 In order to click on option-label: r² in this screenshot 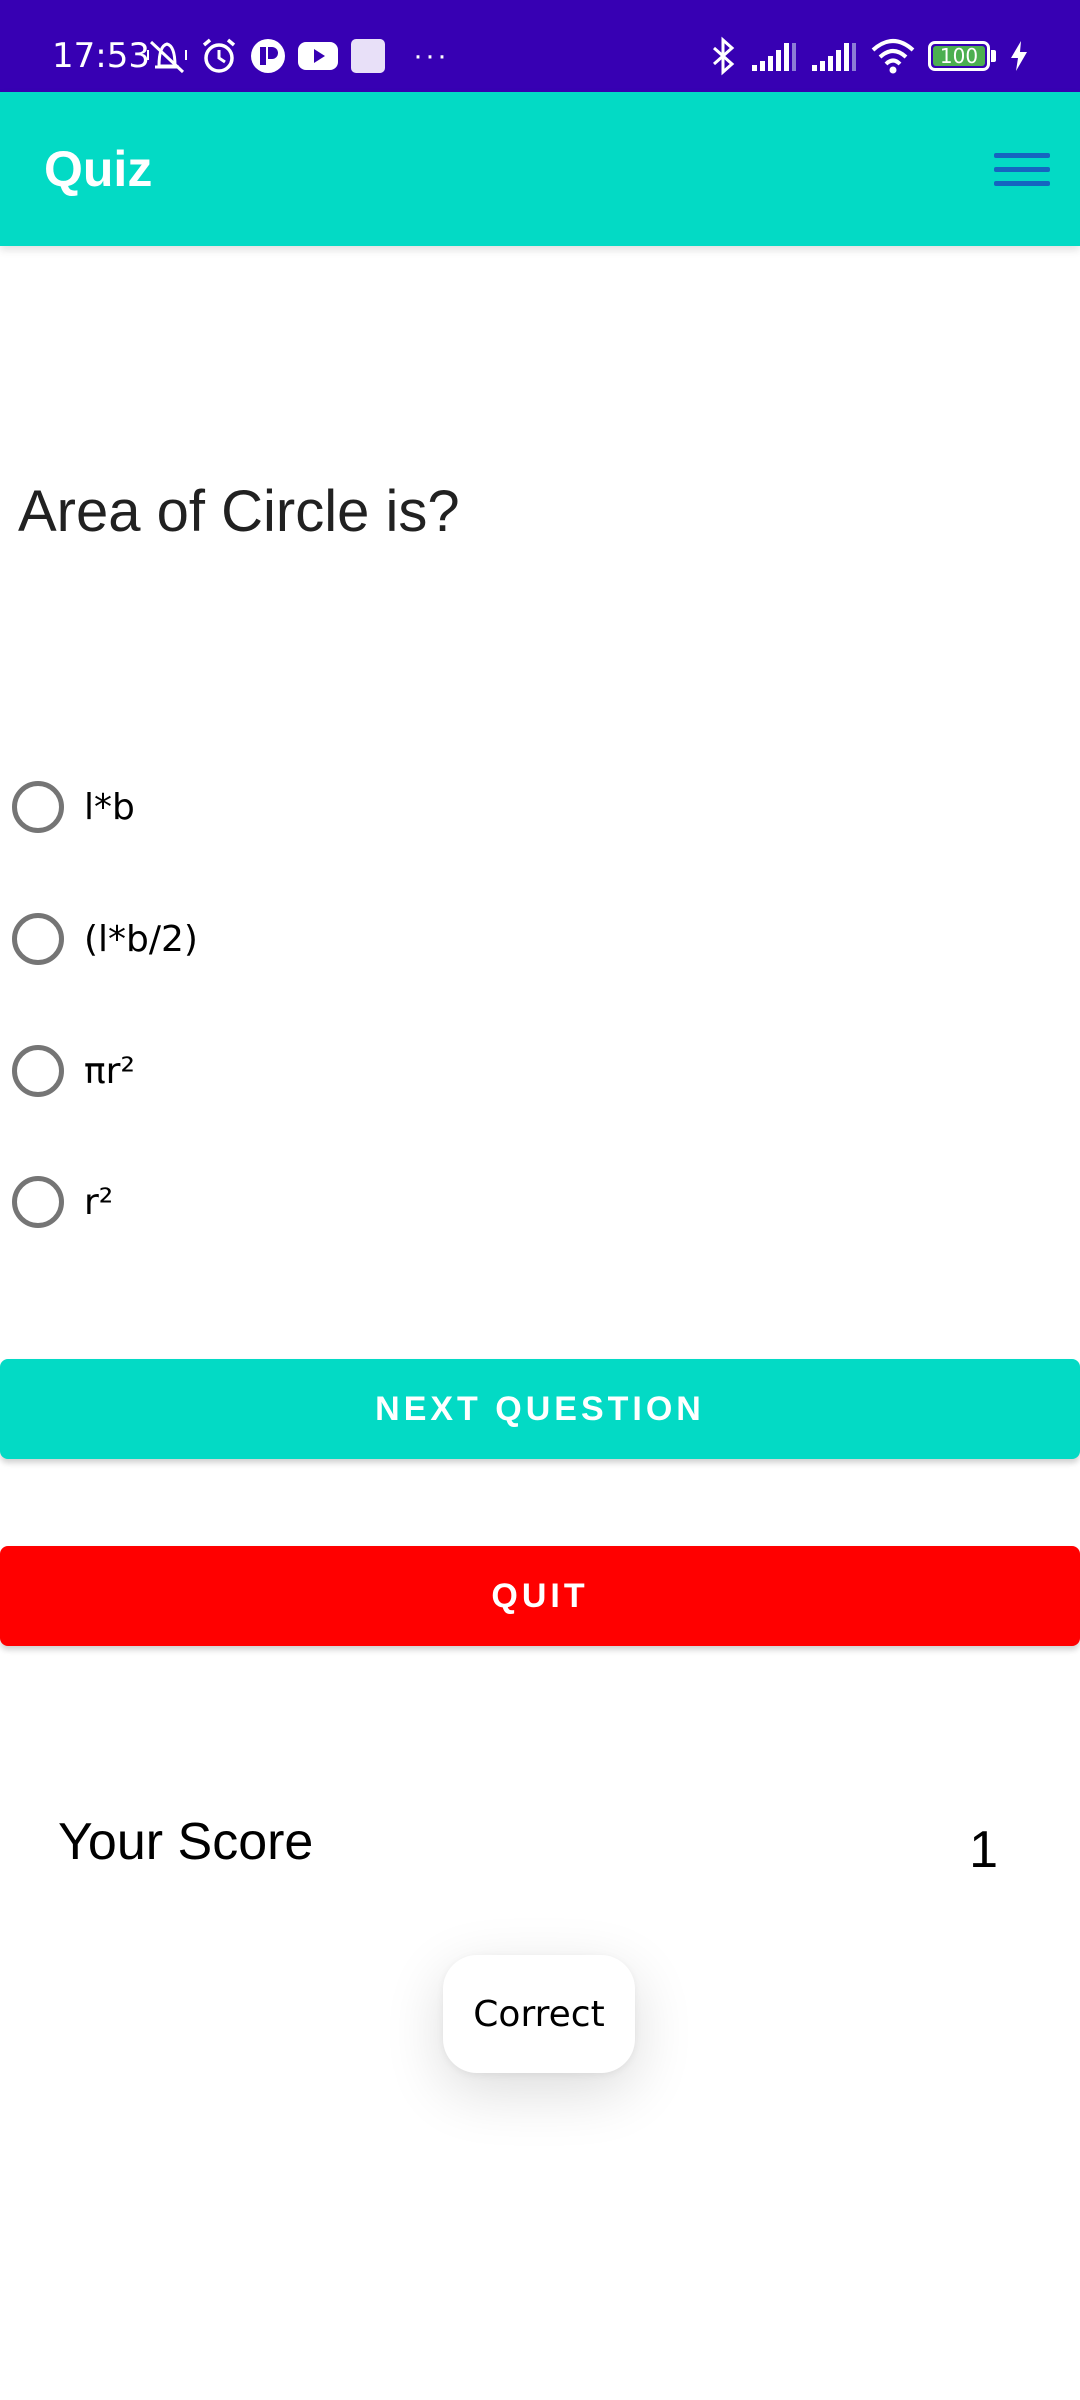, I will do `click(99, 1202)`.